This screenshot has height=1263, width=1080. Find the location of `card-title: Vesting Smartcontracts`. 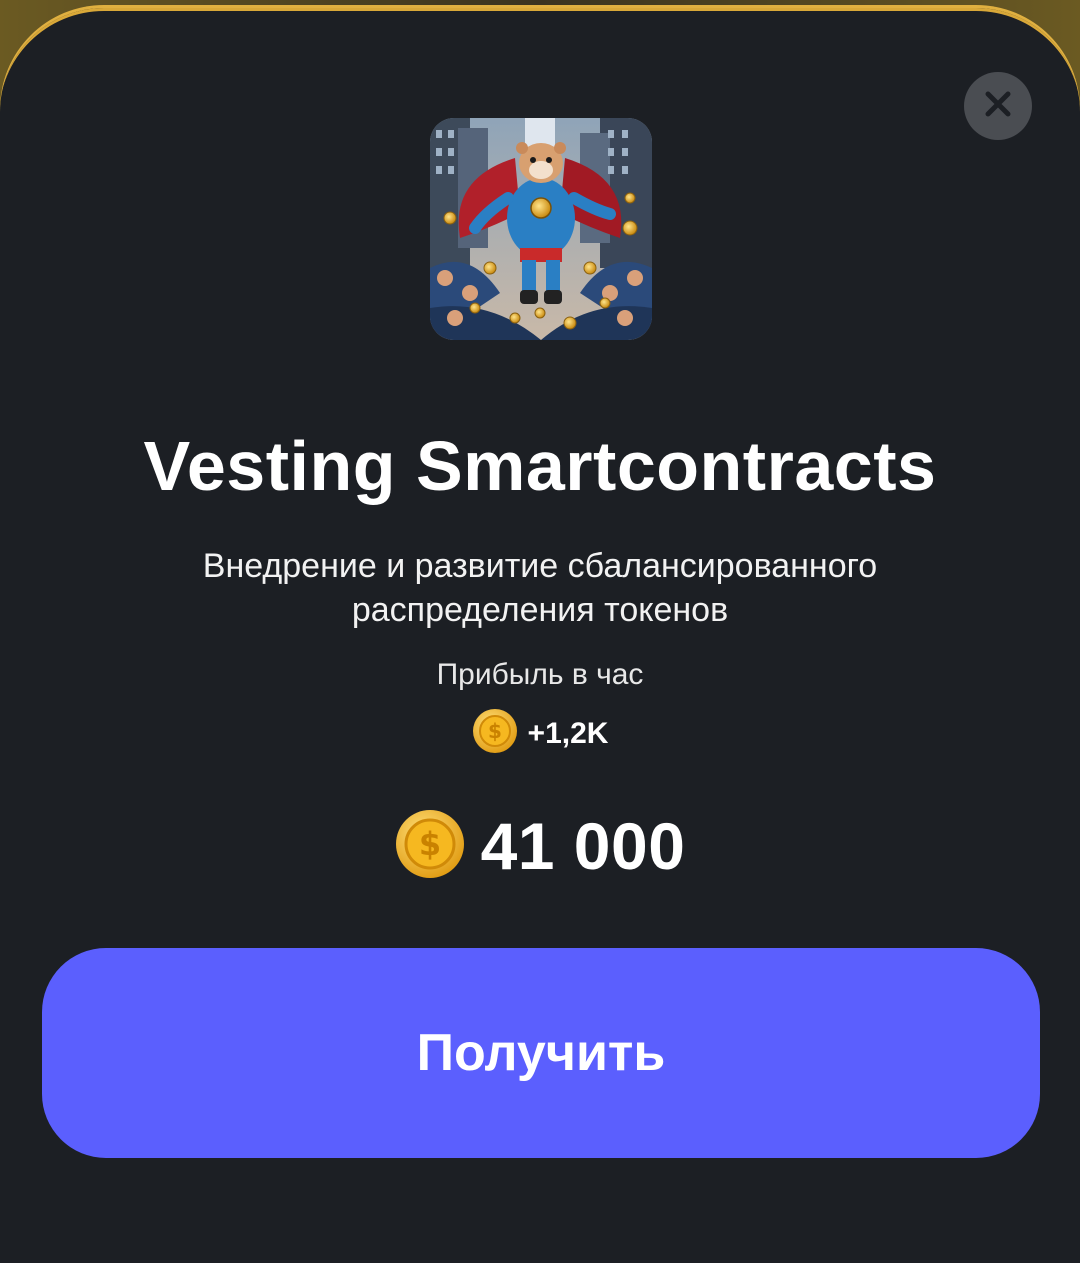

card-title: Vesting Smartcontracts is located at coordinates (540, 466).